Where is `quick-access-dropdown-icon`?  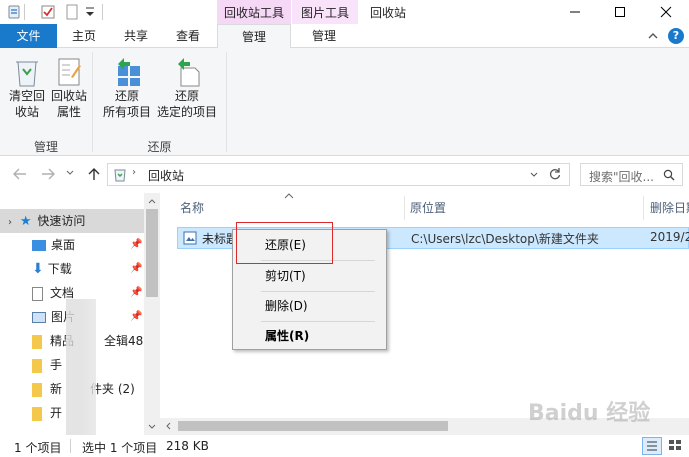
quick-access-dropdown-icon is located at coordinates (90, 12).